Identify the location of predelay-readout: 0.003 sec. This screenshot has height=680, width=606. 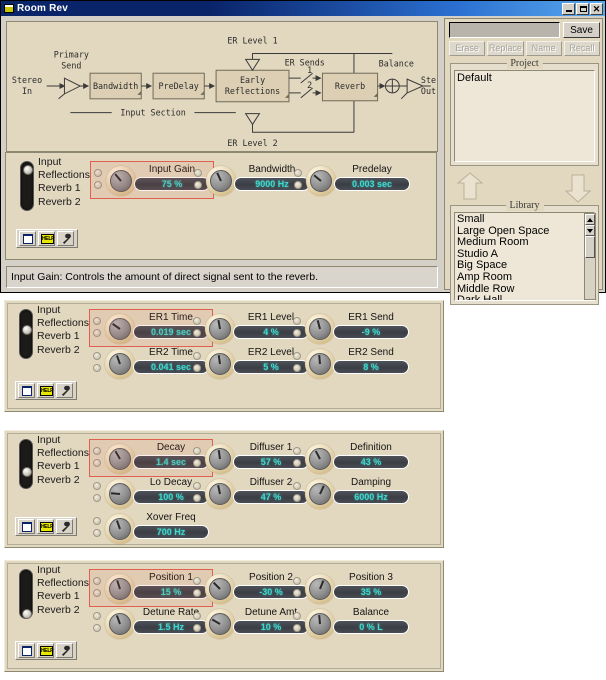
(372, 184).